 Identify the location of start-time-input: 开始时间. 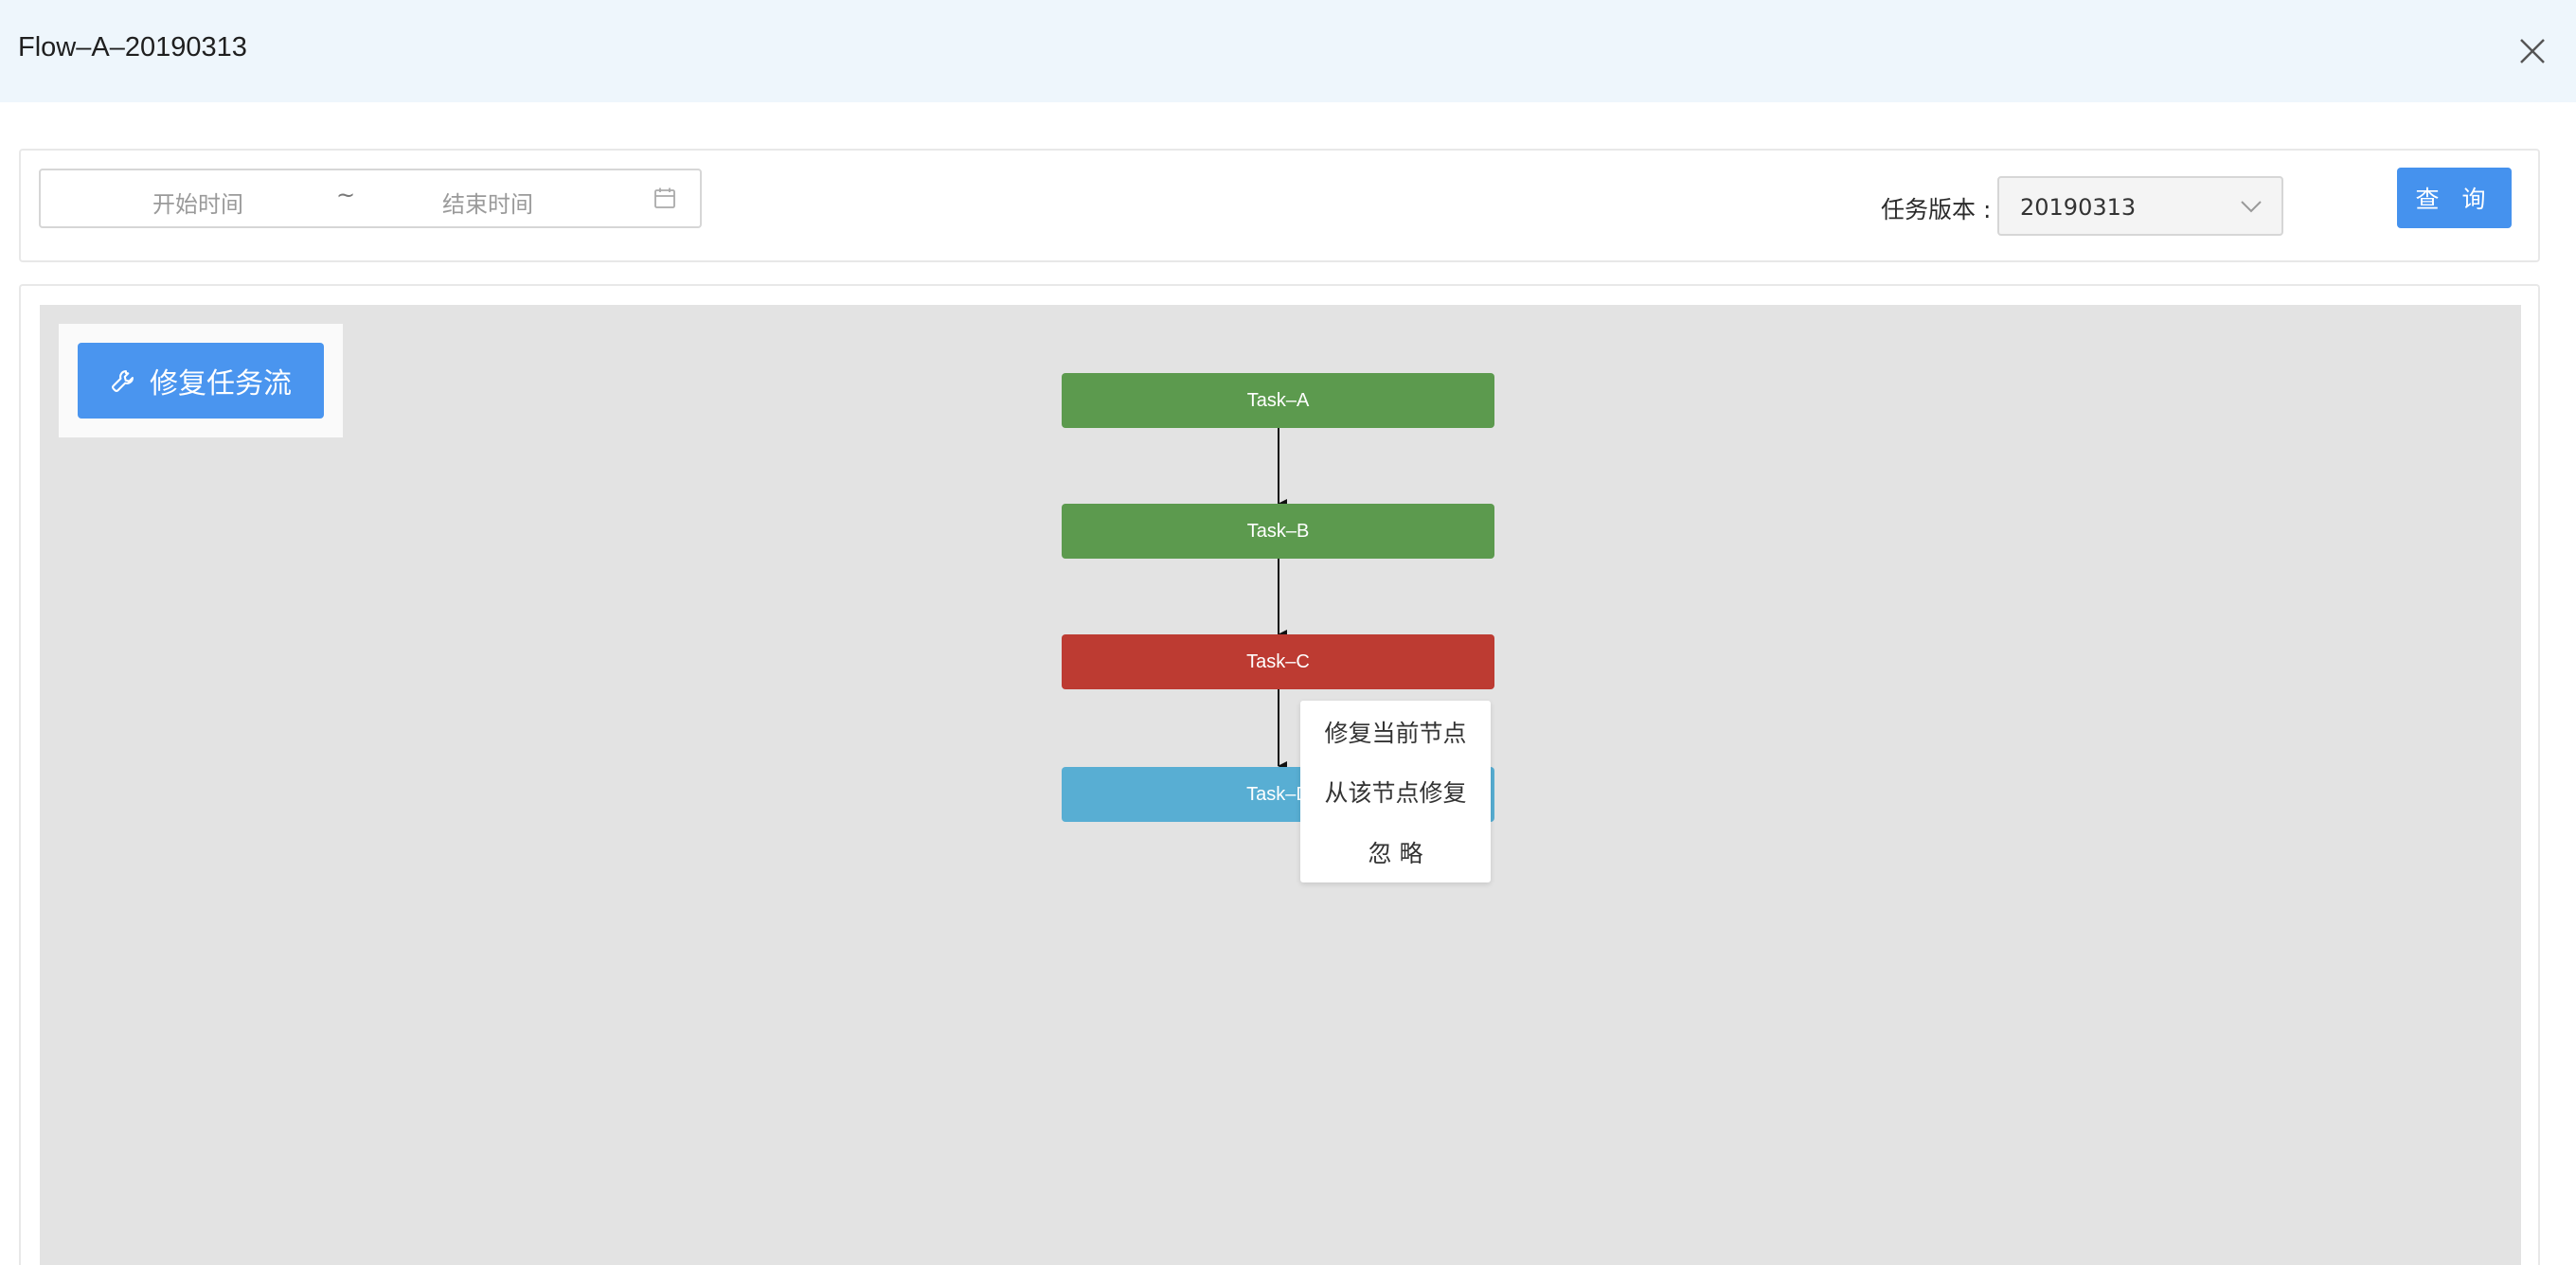
(197, 202).